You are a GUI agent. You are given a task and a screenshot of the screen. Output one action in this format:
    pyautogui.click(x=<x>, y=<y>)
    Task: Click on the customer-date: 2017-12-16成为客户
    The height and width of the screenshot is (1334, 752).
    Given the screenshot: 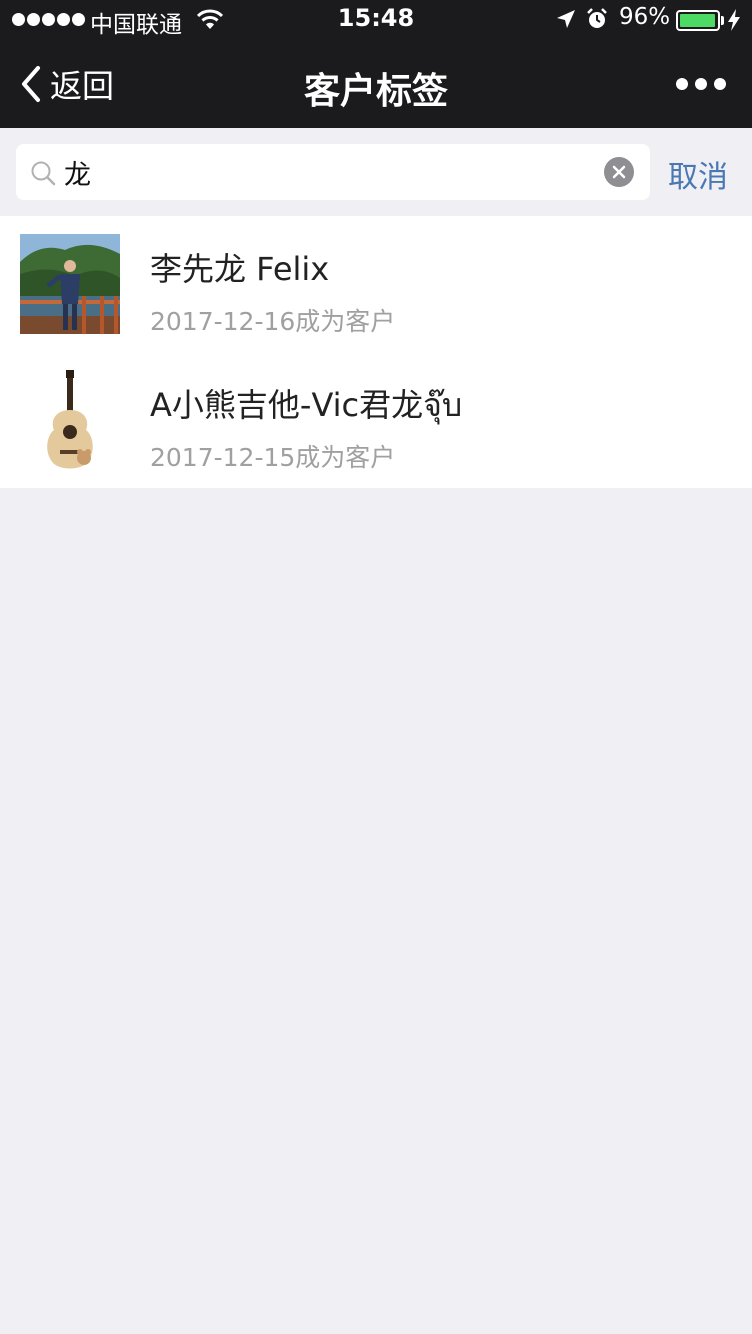 What is the action you would take?
    pyautogui.click(x=273, y=321)
    